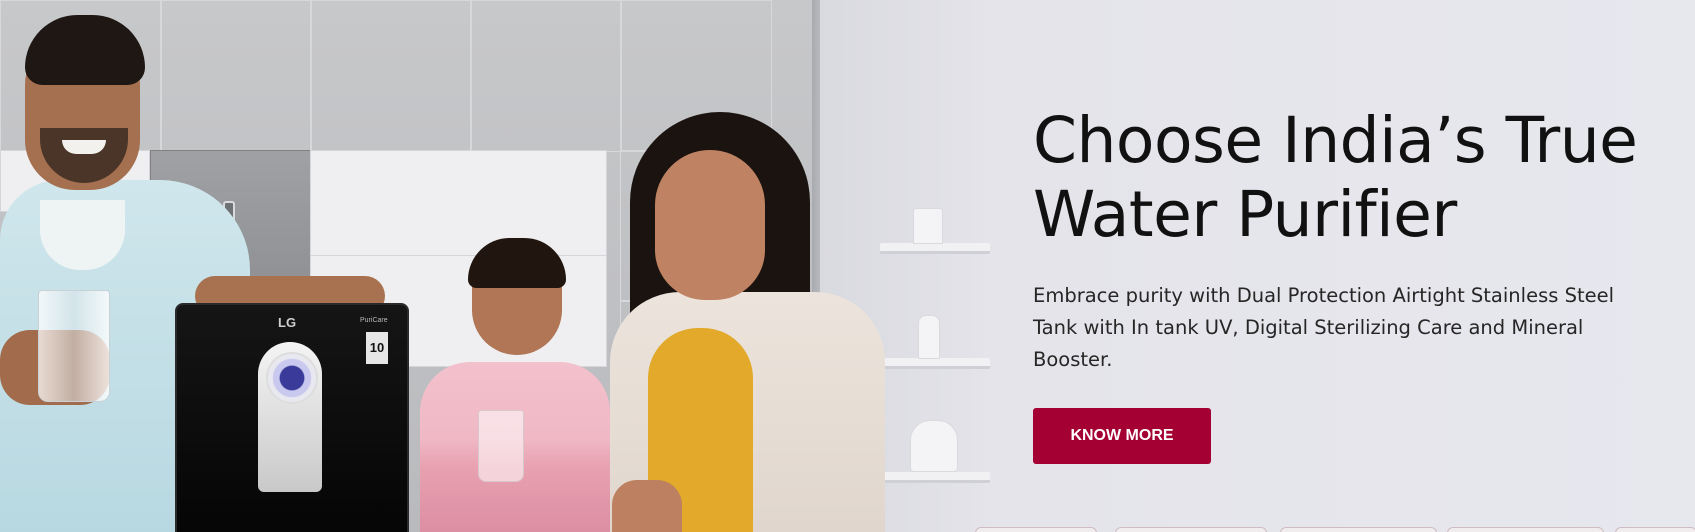  Describe the element at coordinates (374, 320) in the screenshot. I see `puricare-label: PuriCare` at that location.